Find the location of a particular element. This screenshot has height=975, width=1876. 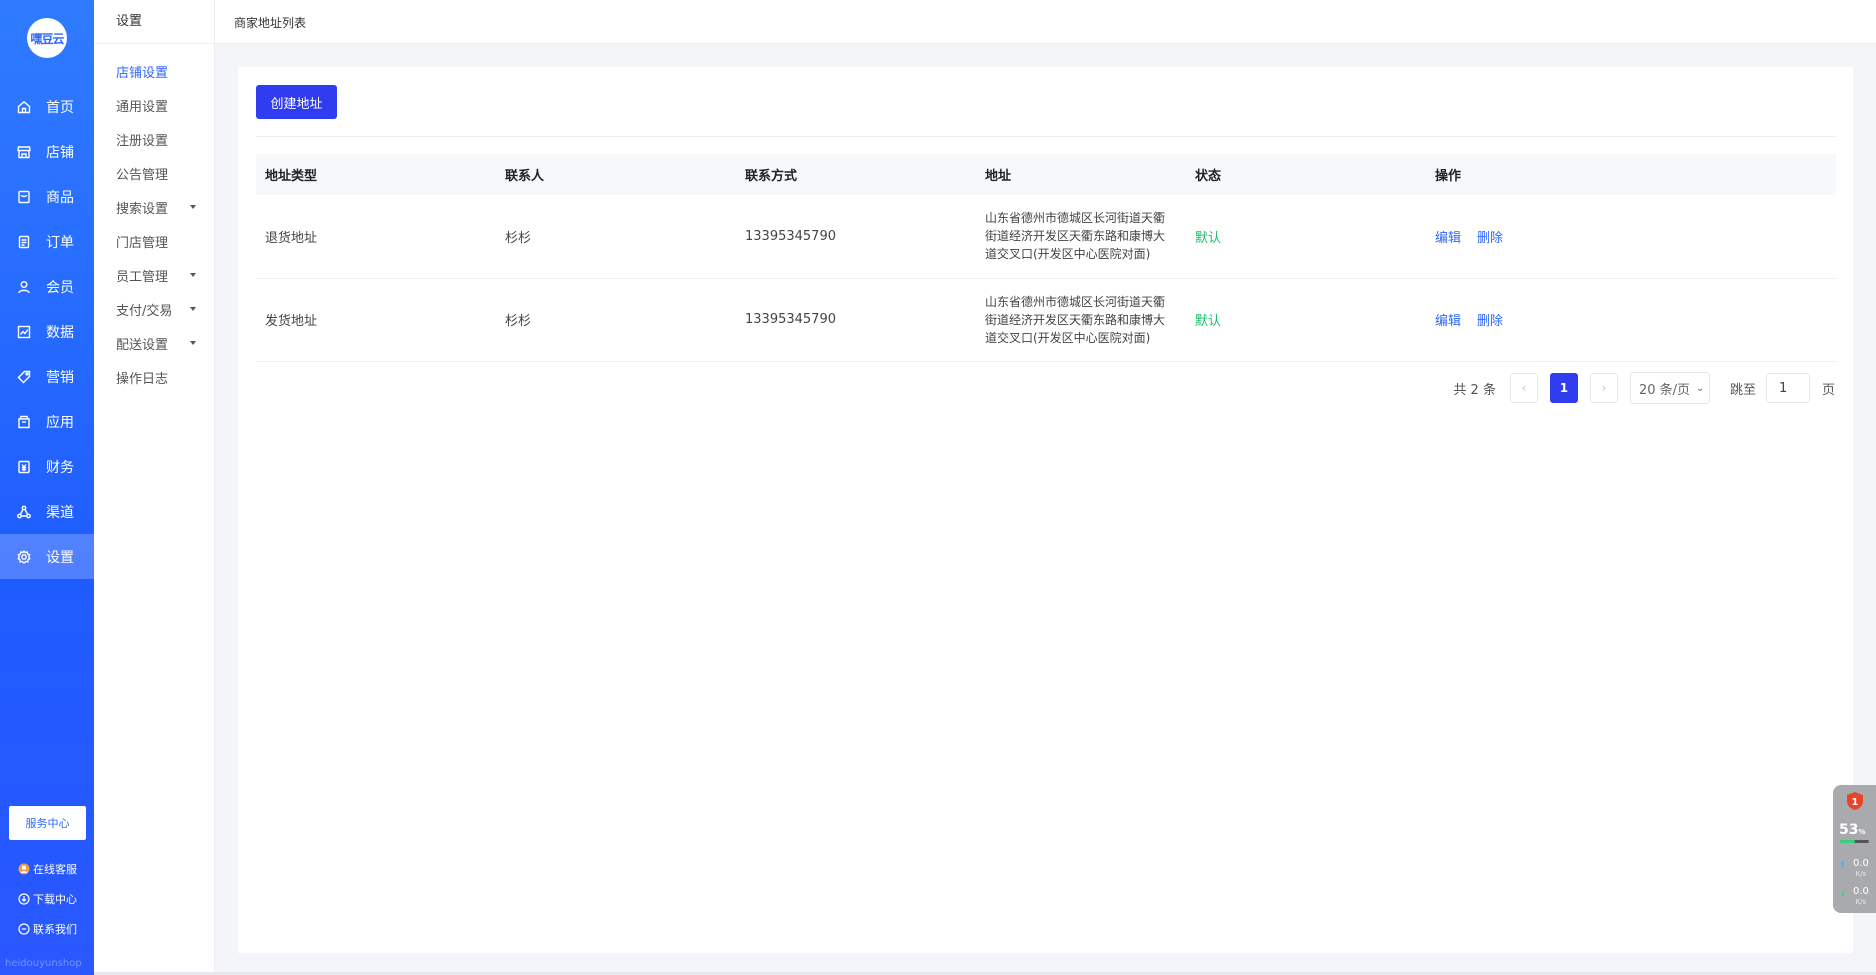

next-page-button: › is located at coordinates (1603, 388).